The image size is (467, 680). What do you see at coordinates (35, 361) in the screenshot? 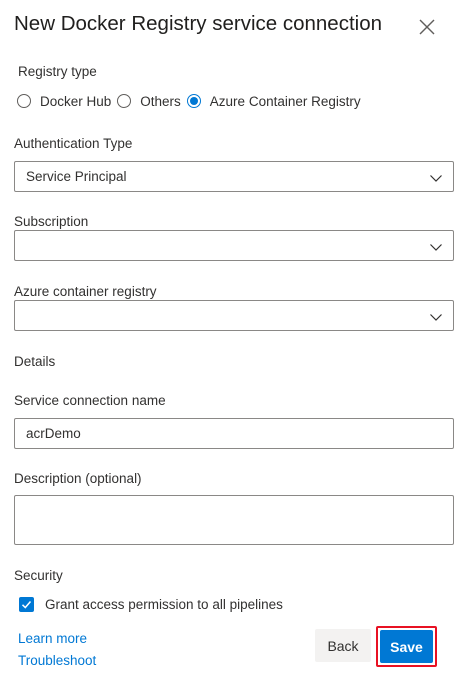
I see `details-heading: Details` at bounding box center [35, 361].